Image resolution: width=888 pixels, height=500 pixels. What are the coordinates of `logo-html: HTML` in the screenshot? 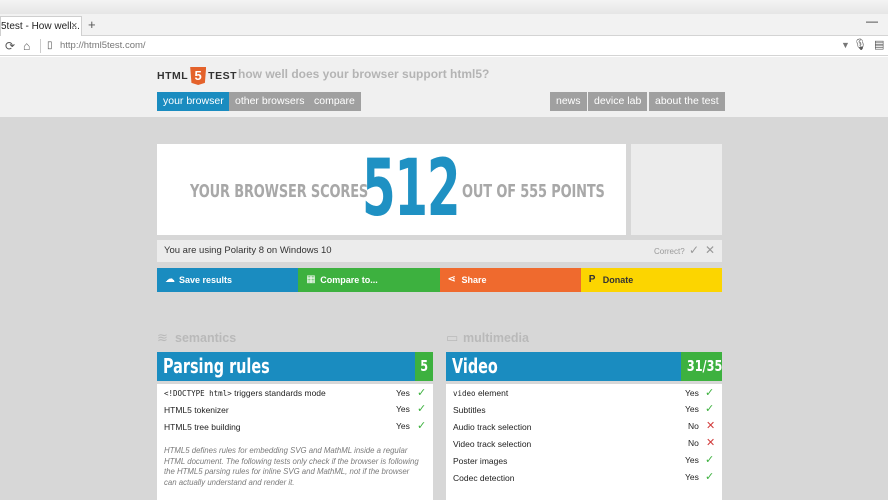 It's located at (173, 76).